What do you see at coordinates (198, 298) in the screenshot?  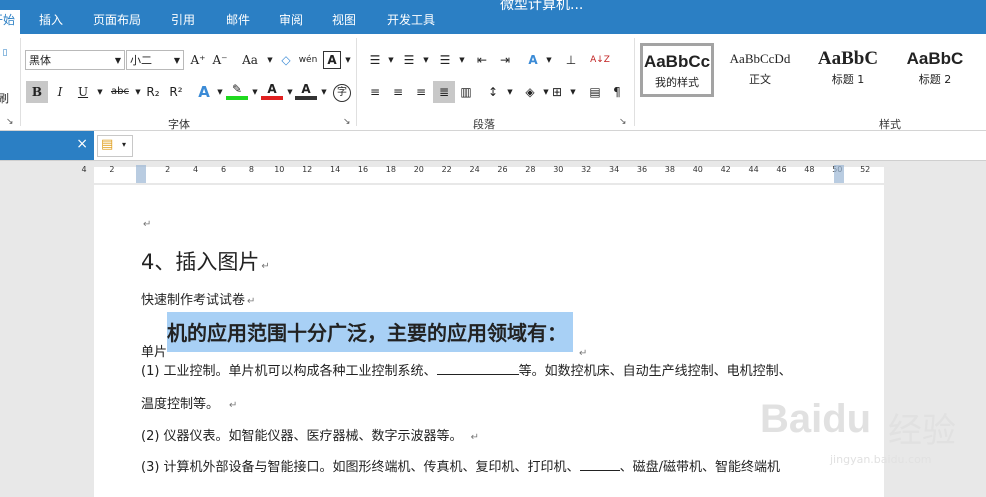 I see `title-paragraph: 快速制作考试试卷 ↵` at bounding box center [198, 298].